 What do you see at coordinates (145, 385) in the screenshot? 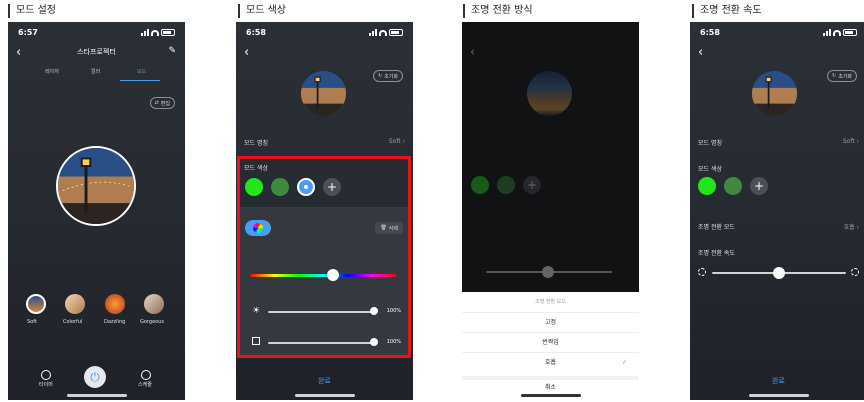
I see `schedule-label: 스케줄` at bounding box center [145, 385].